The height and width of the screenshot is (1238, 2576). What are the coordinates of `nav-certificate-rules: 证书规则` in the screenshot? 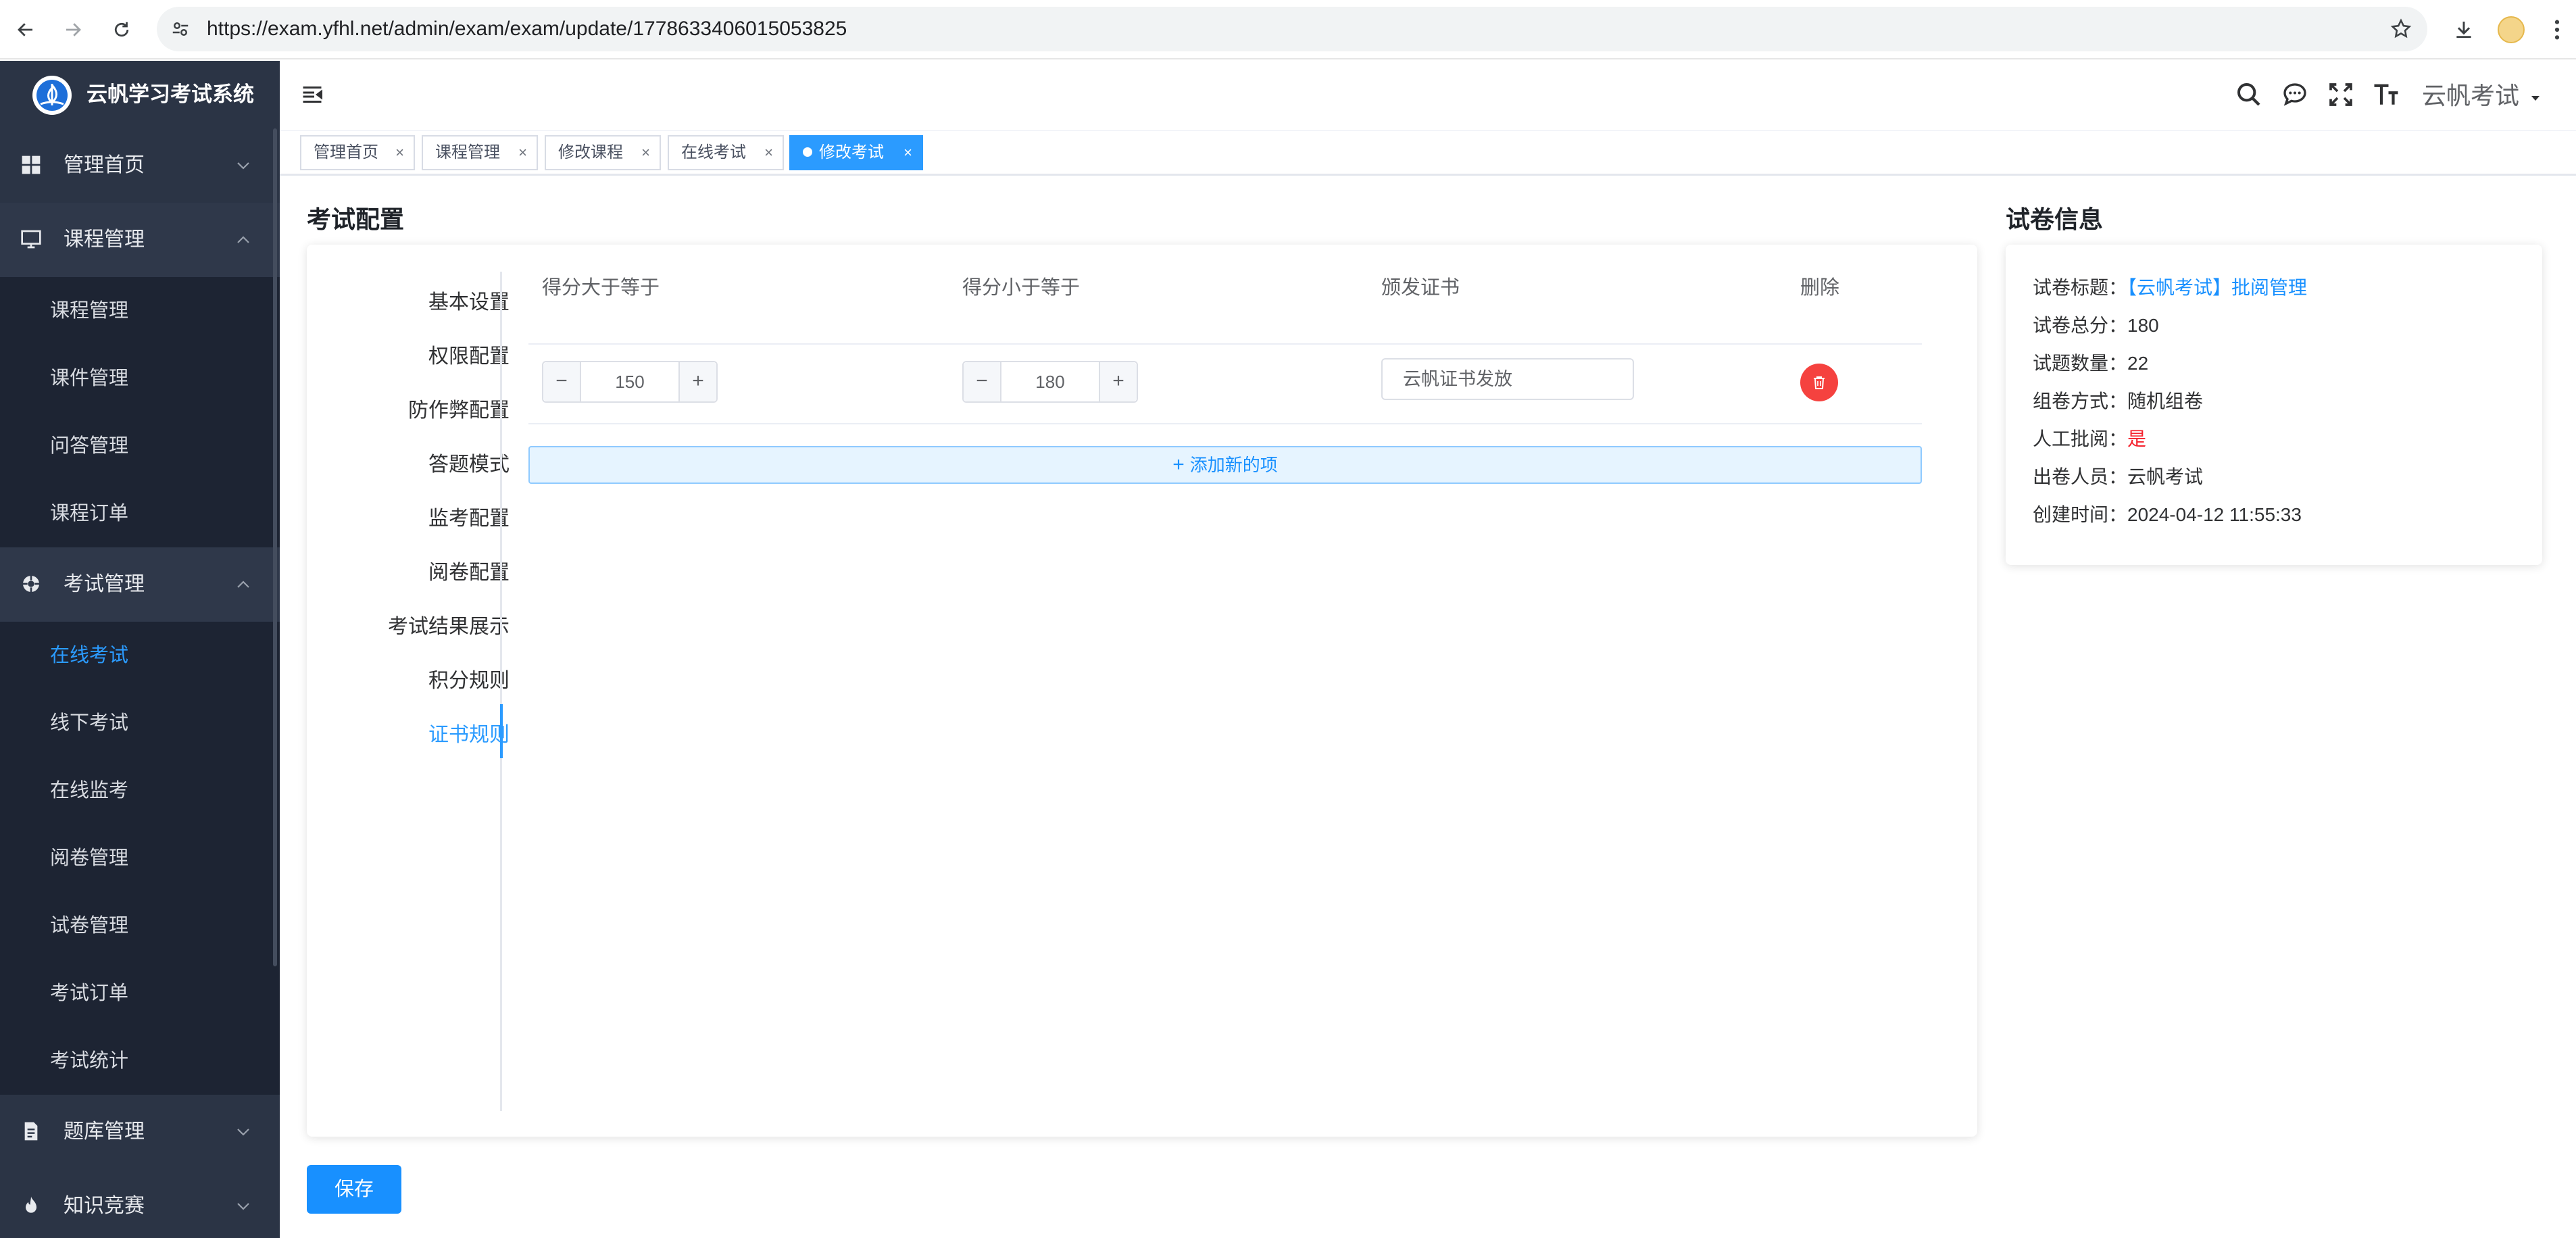 It's located at (408, 732).